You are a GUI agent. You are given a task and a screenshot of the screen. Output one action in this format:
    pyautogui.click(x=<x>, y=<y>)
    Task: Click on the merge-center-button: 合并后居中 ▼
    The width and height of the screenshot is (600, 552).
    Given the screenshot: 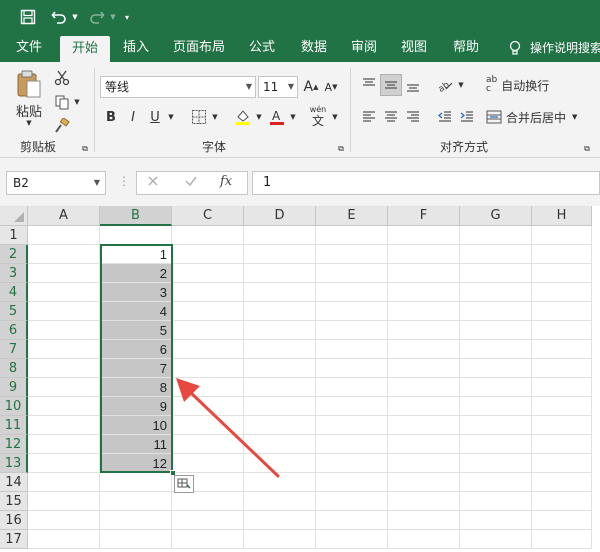 What is the action you would take?
    pyautogui.click(x=543, y=117)
    